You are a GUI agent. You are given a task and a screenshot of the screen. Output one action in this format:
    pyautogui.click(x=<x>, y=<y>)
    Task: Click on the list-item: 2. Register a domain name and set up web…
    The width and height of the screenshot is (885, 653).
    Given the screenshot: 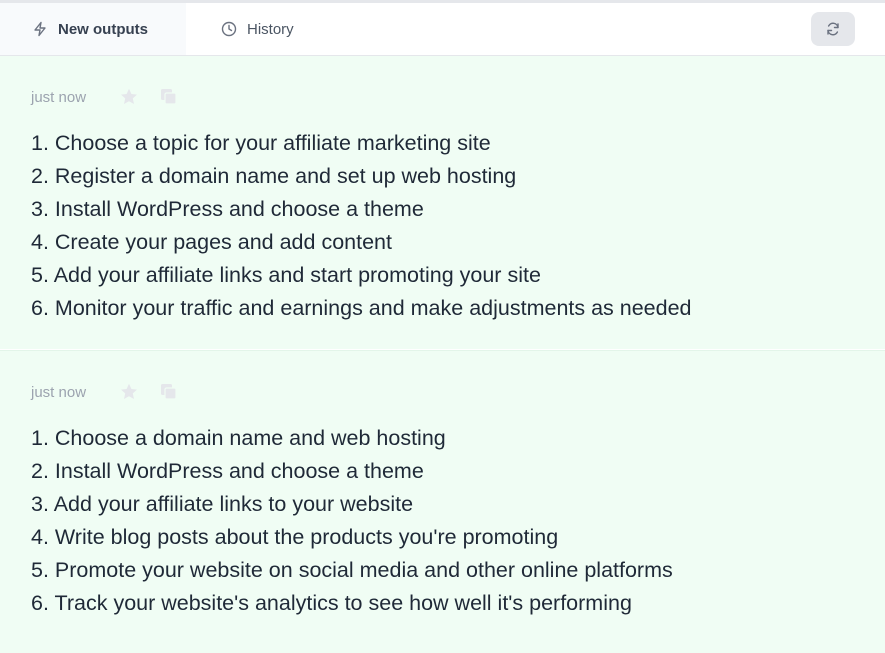 What is the action you would take?
    pyautogui.click(x=274, y=176)
    